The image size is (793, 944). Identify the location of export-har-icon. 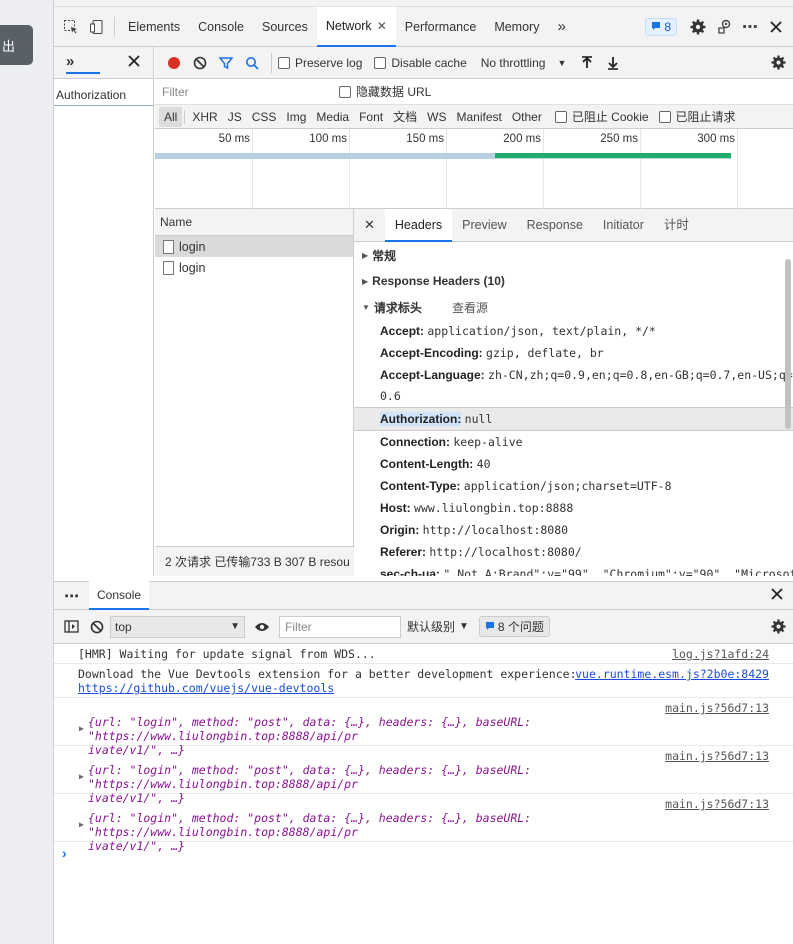
(613, 63).